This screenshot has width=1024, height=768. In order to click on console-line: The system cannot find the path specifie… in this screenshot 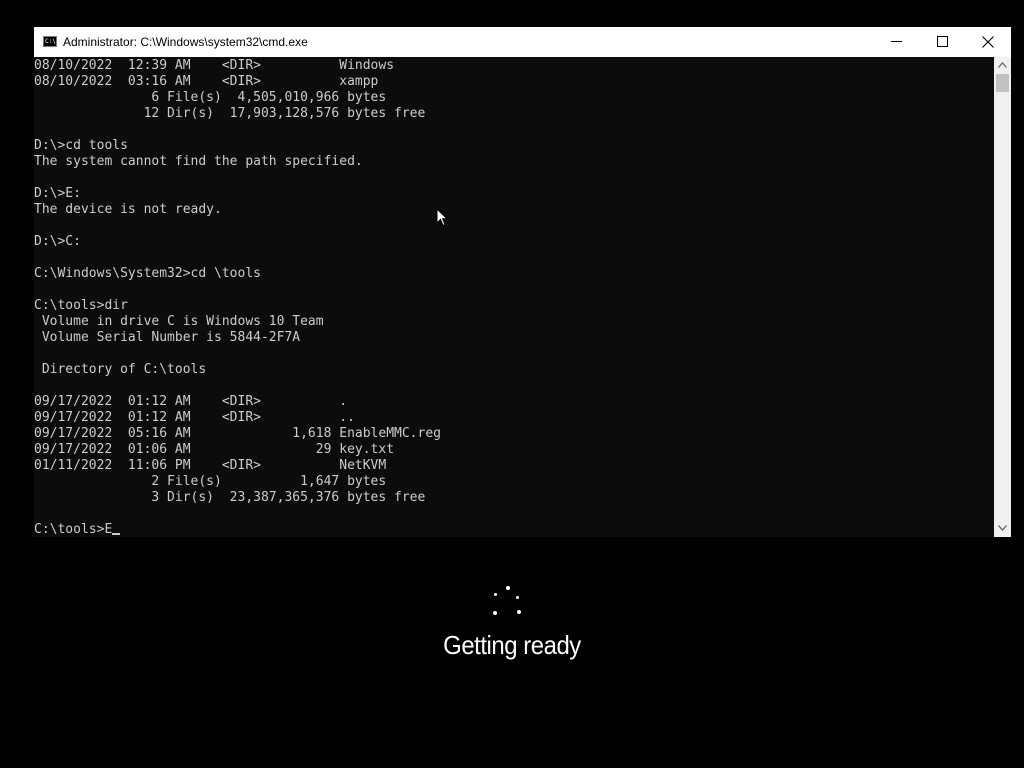, I will do `click(198, 161)`.